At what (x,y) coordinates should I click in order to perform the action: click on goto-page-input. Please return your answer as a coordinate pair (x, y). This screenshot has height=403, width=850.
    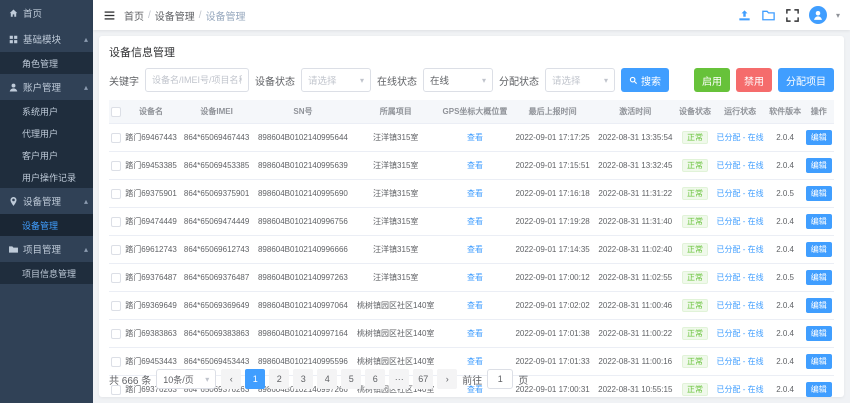
    Looking at the image, I should click on (500, 379).